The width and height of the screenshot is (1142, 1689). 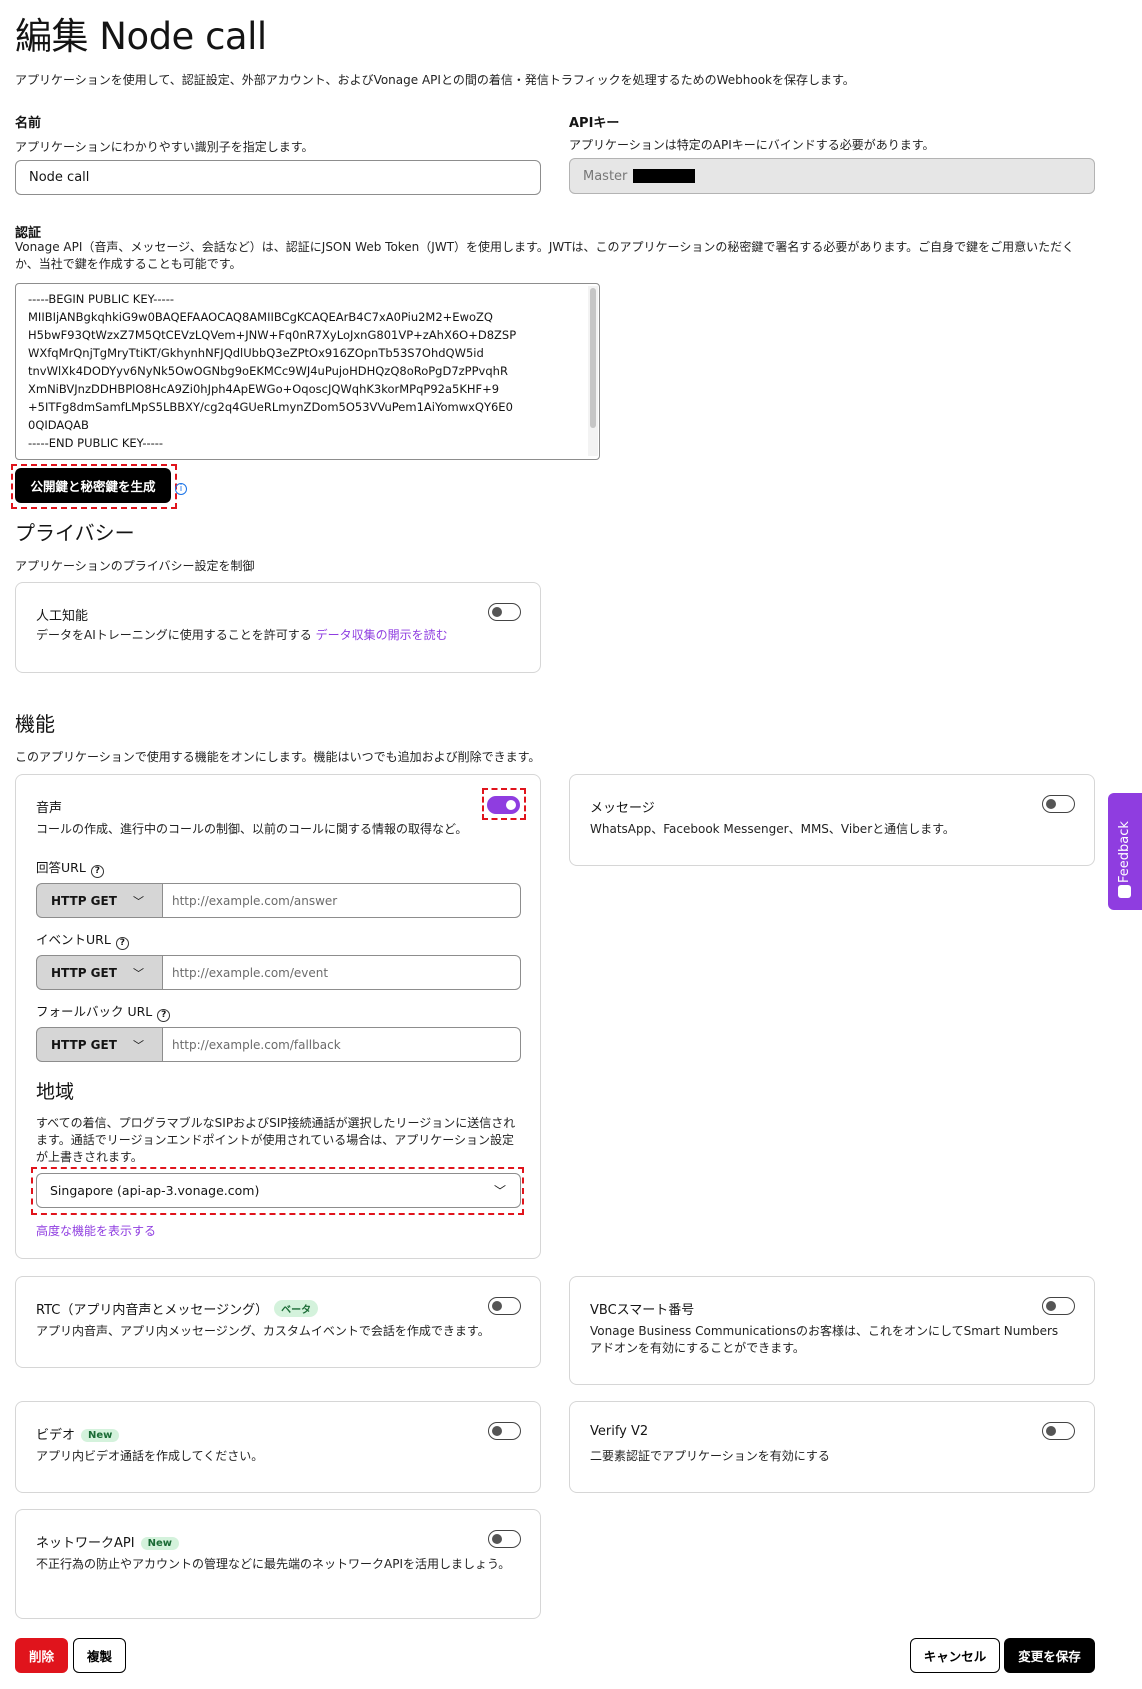 What do you see at coordinates (263, 1331) in the screenshot?
I see `rtc-desc: アプリ内音声、アプリ内メッセージング、カスタムイベントで会話を作成できます。` at bounding box center [263, 1331].